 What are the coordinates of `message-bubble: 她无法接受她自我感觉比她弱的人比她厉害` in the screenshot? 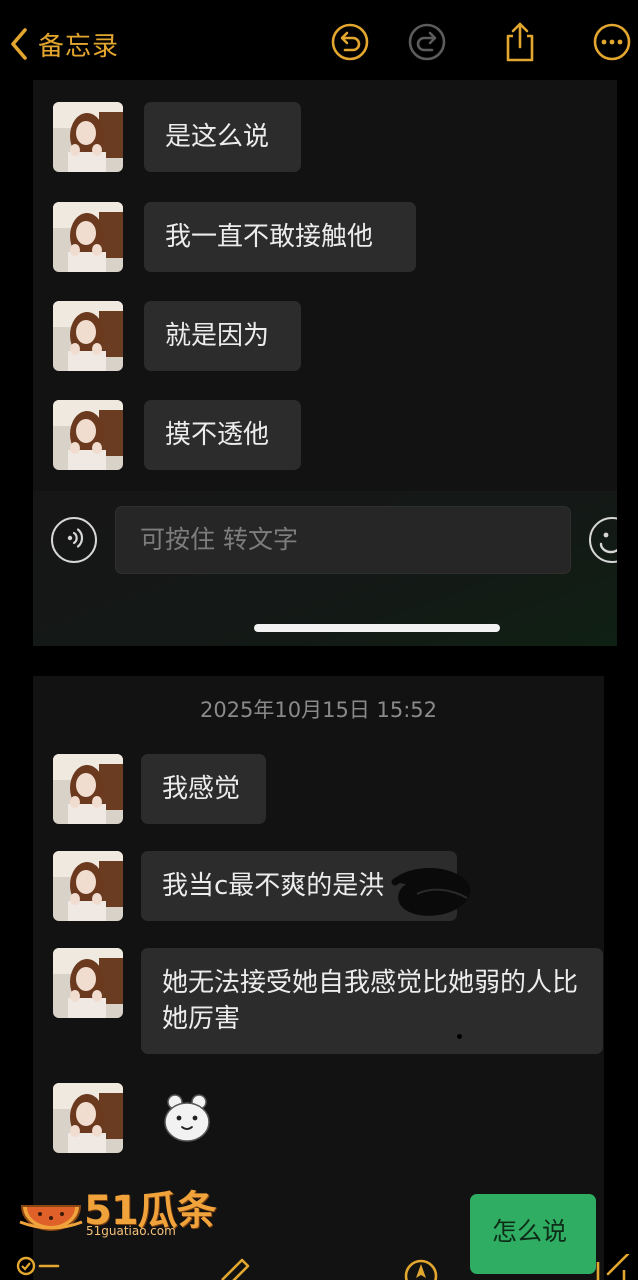 It's located at (372, 1001).